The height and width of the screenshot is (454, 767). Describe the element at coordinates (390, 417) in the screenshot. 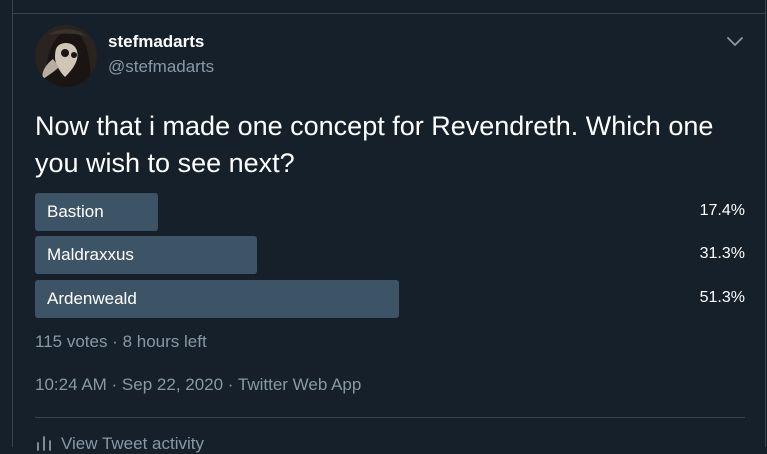

I see `divider` at that location.